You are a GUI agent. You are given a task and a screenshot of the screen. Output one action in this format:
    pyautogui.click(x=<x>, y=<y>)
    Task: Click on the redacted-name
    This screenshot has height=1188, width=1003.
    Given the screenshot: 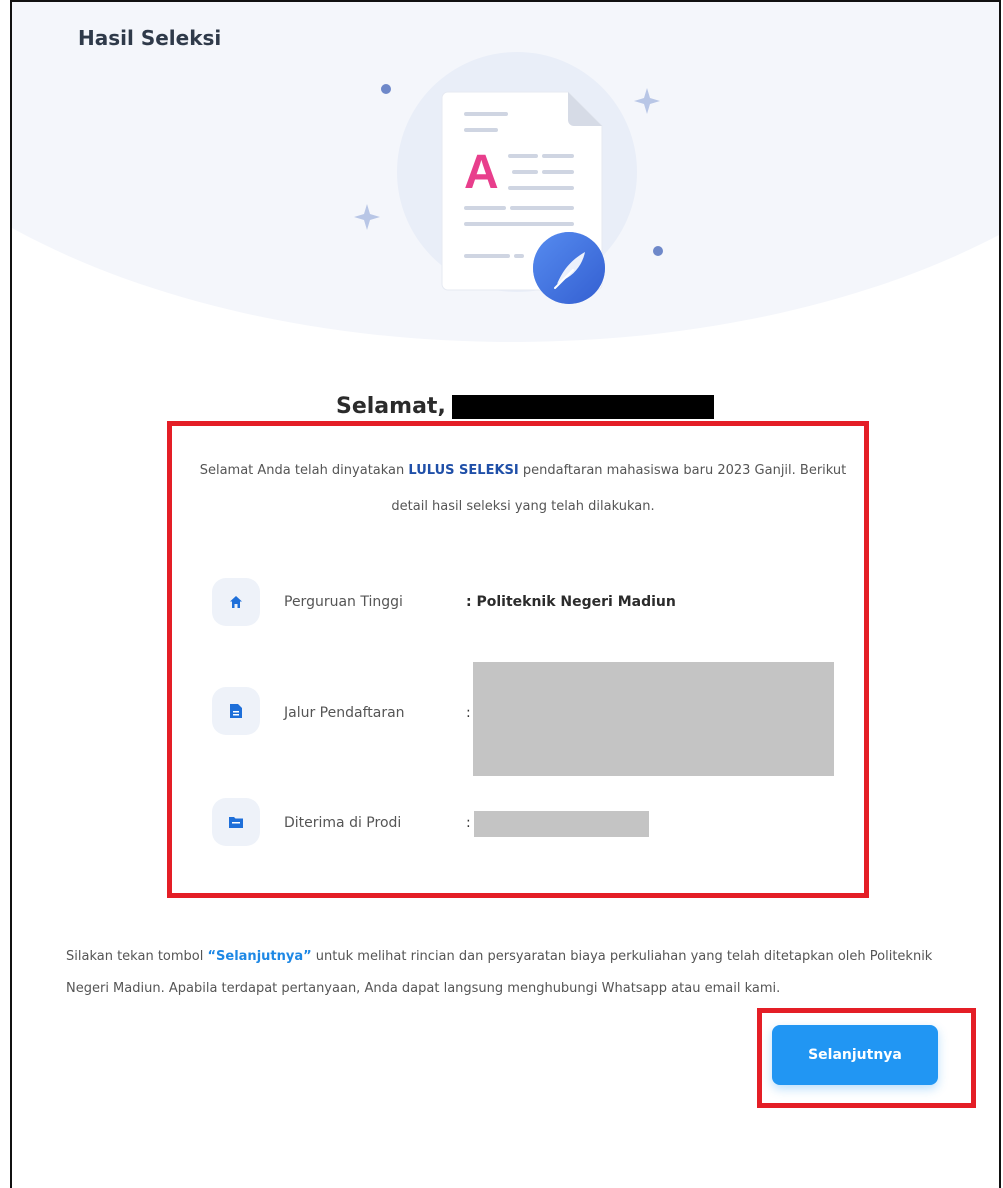 What is the action you would take?
    pyautogui.click(x=582, y=406)
    